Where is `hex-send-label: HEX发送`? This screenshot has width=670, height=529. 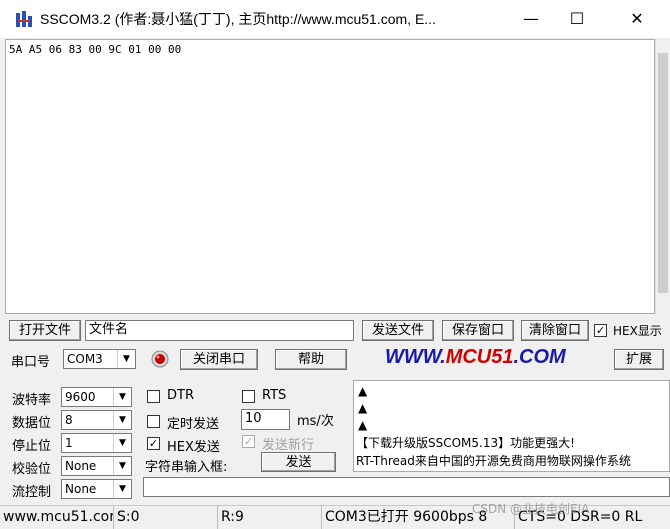
hex-send-label: HEX发送 is located at coordinates (193, 447).